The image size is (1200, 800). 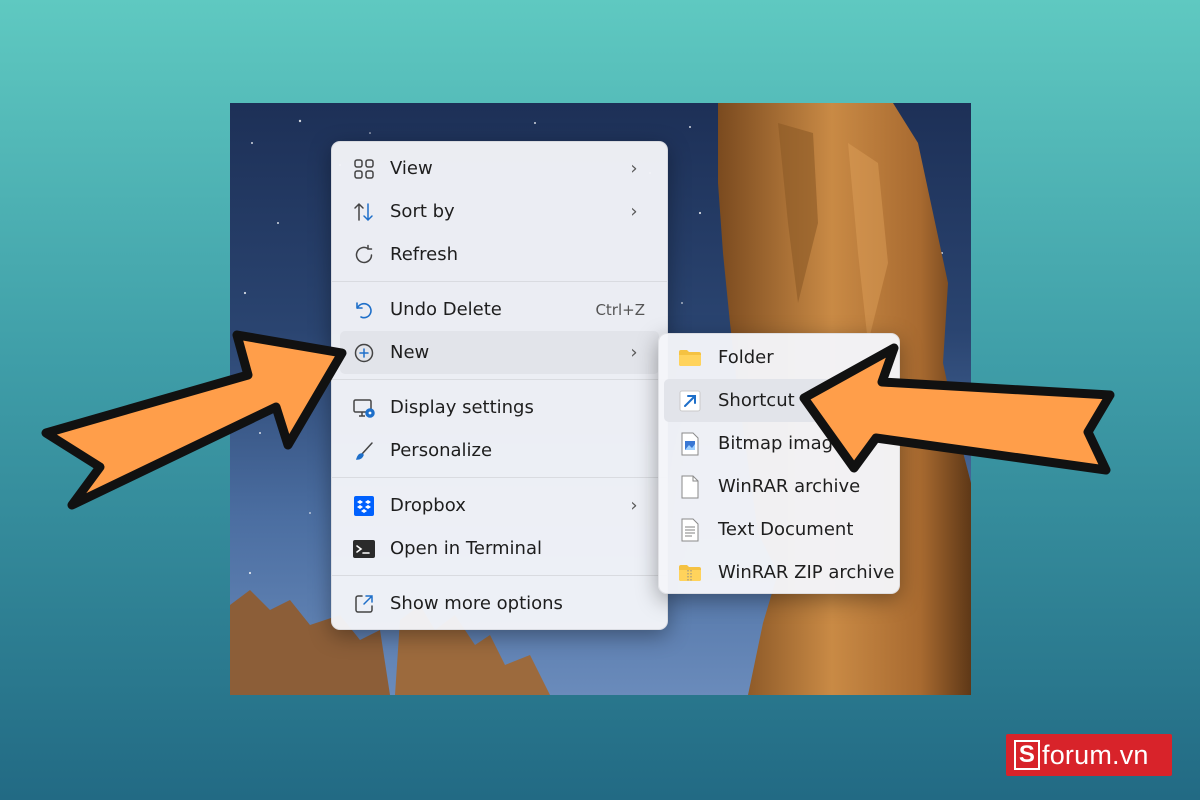 I want to click on menu-item-view: View ›, so click(x=499, y=168).